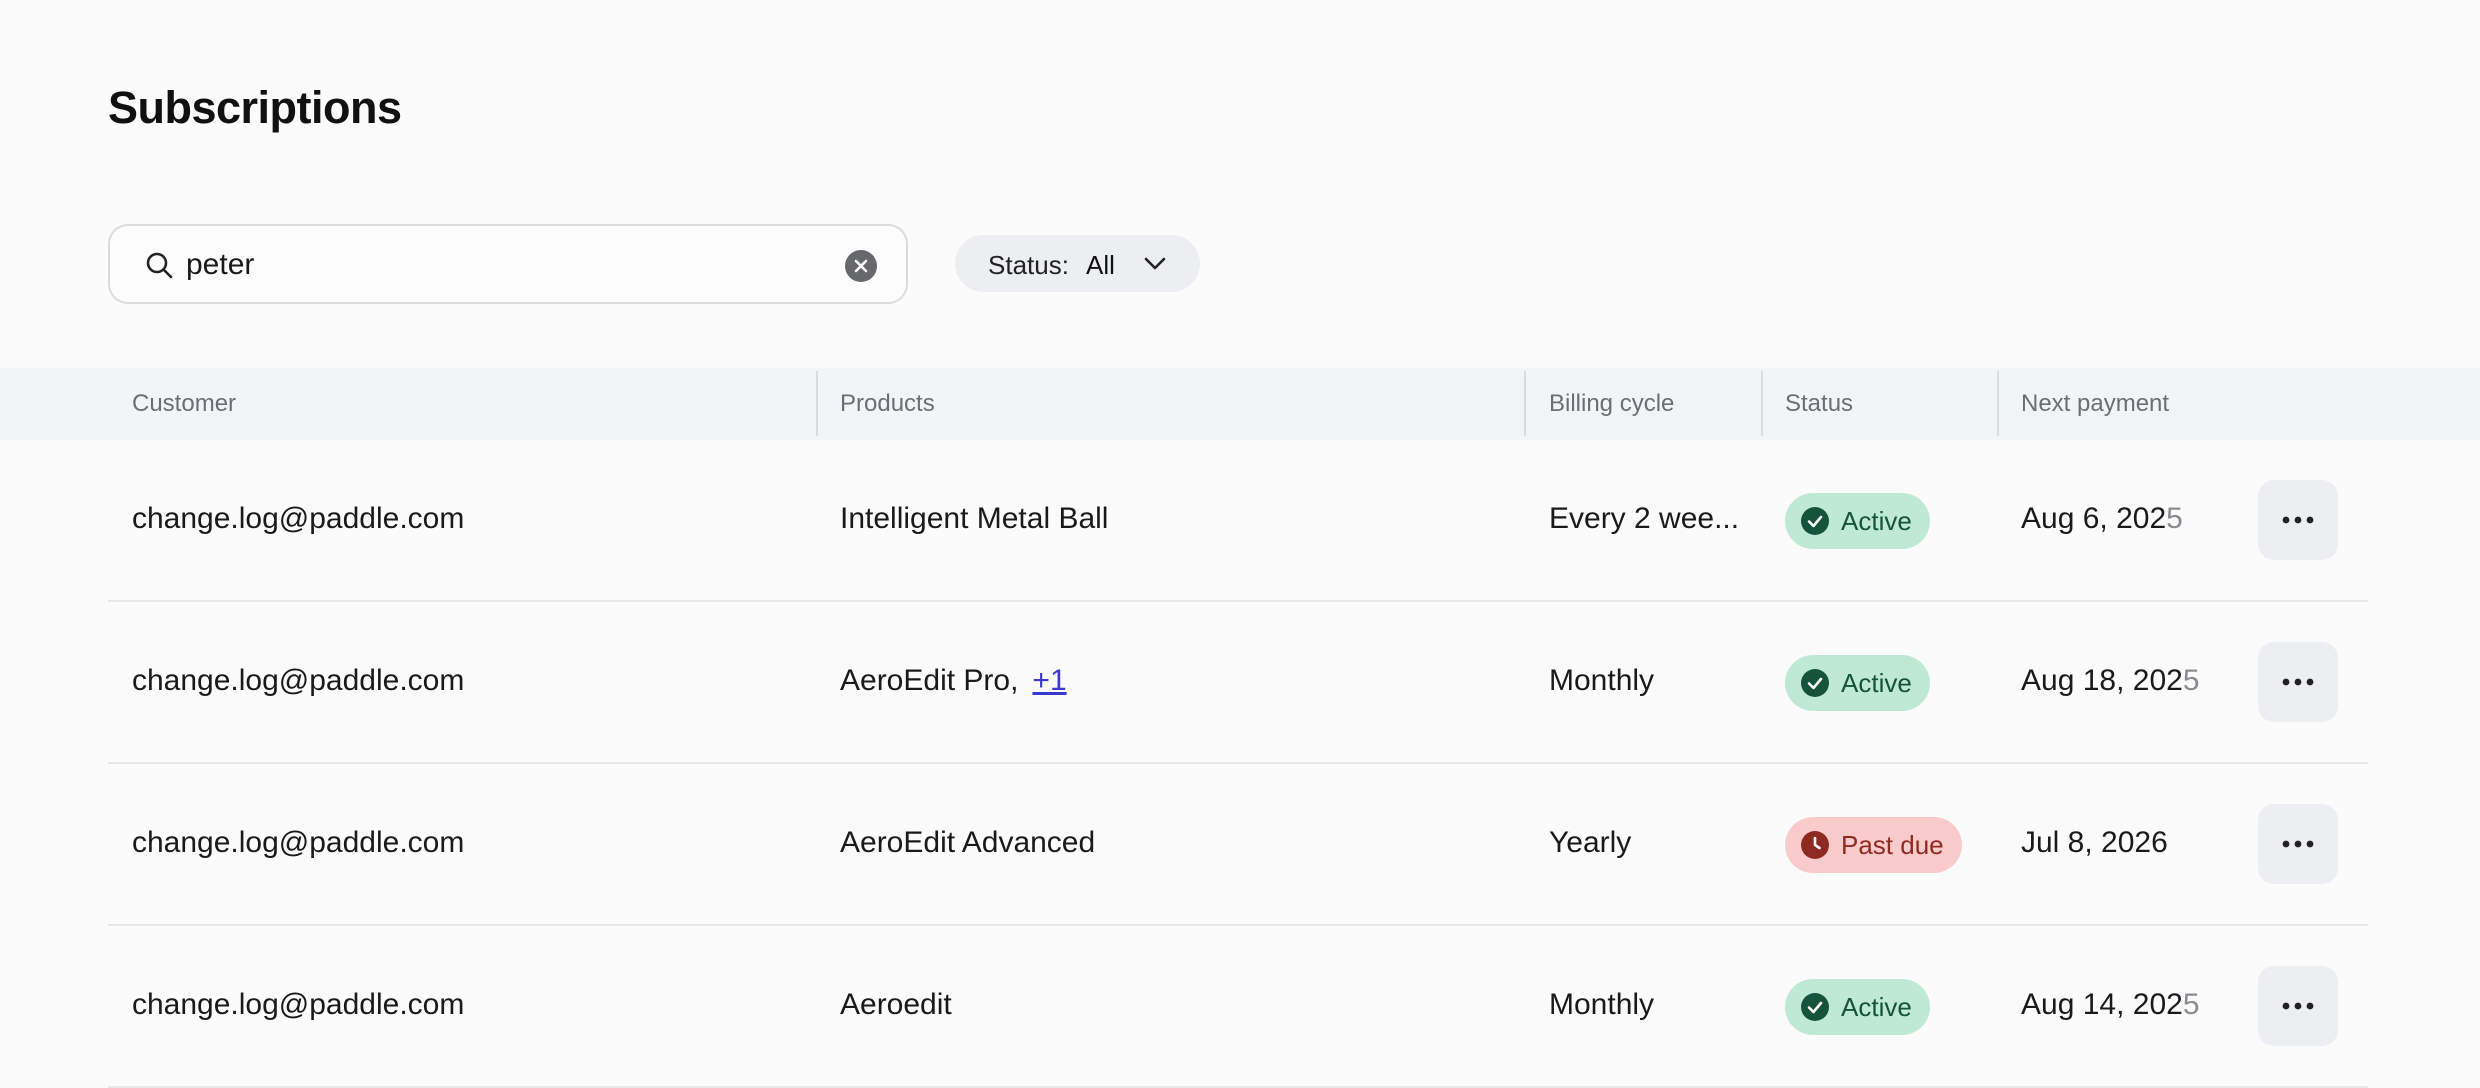  I want to click on status-filter-dropdown: Status: All, so click(1077, 263).